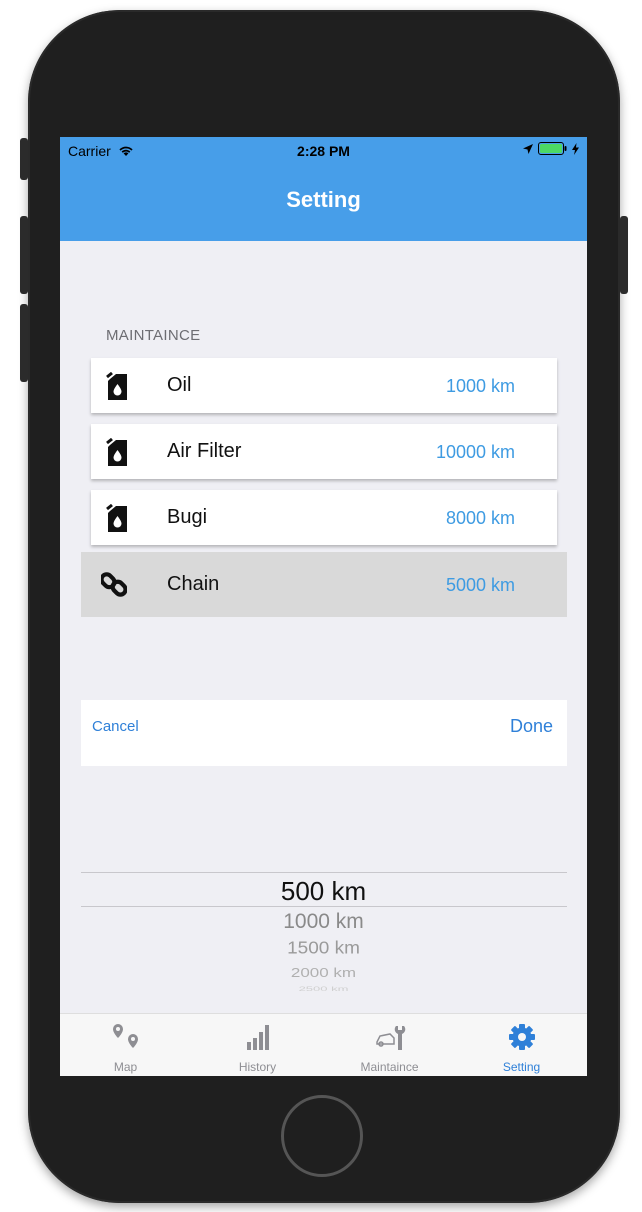 The height and width of the screenshot is (1212, 642). I want to click on tab-map: Map, so click(125, 1045).